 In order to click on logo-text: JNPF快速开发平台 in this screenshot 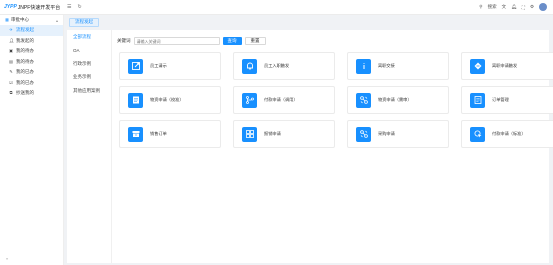, I will do `click(39, 7)`.